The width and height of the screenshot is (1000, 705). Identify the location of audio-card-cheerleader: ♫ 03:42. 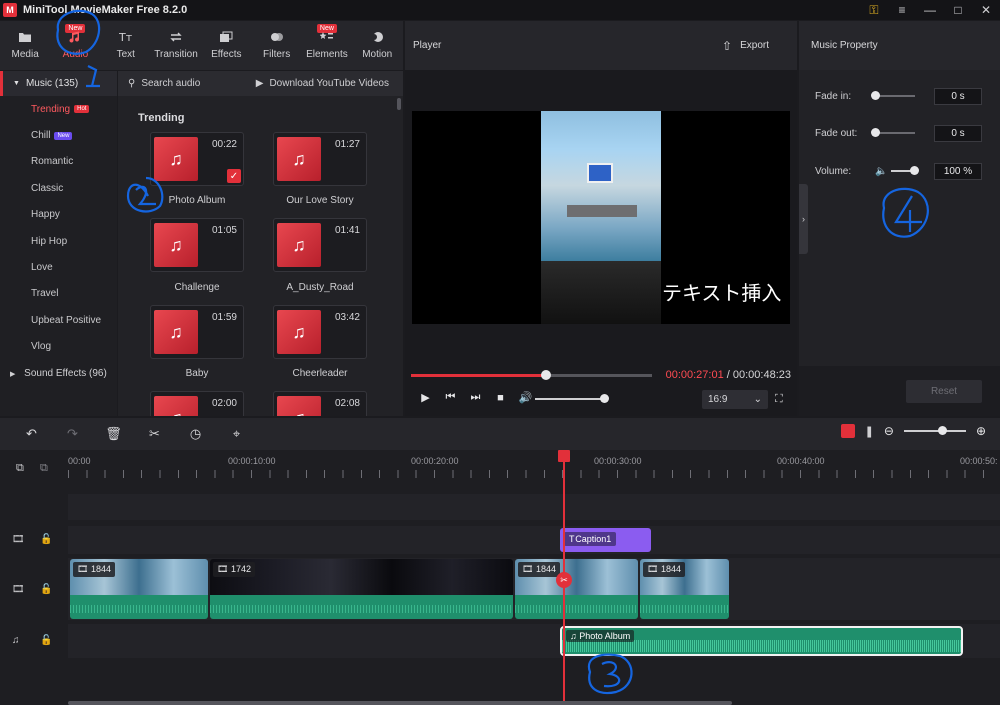
(320, 332).